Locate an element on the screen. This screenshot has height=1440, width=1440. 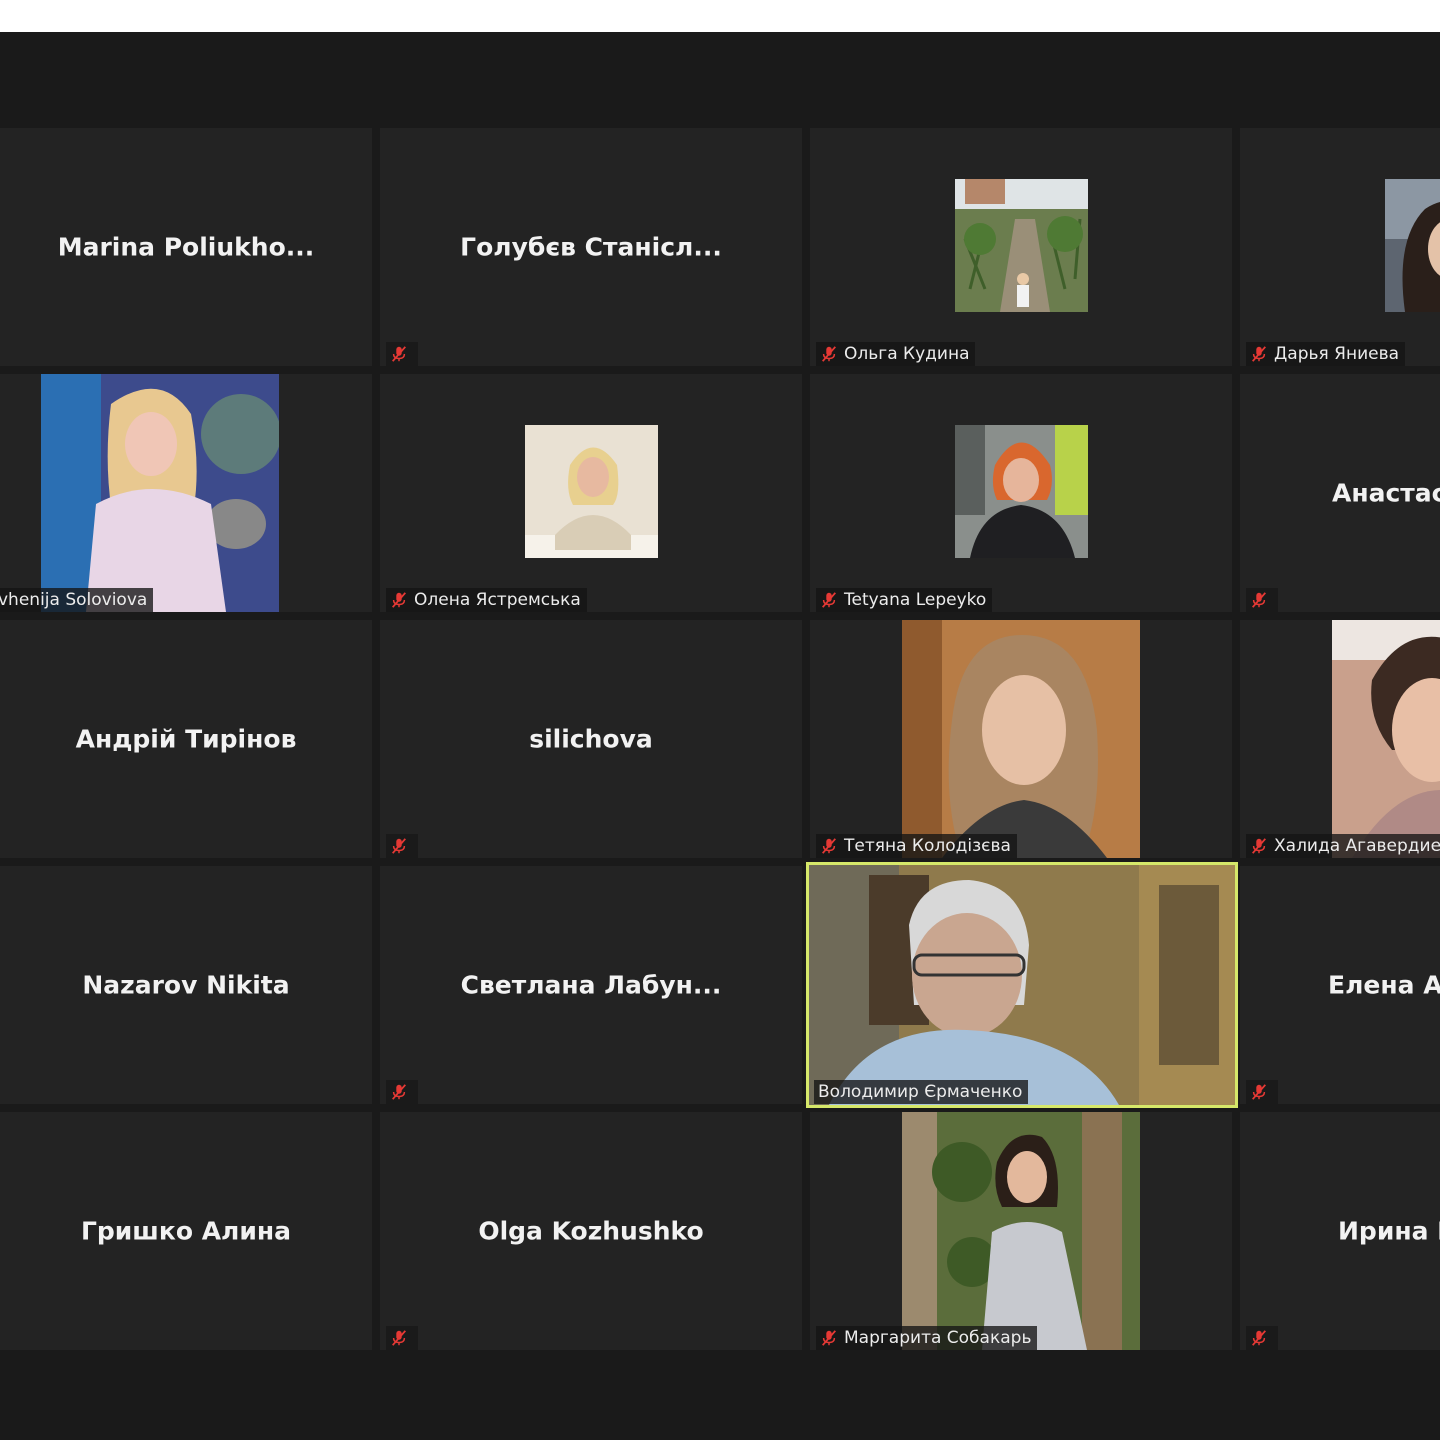
participant-tile: Олена Ястремська is located at coordinates (591, 493).